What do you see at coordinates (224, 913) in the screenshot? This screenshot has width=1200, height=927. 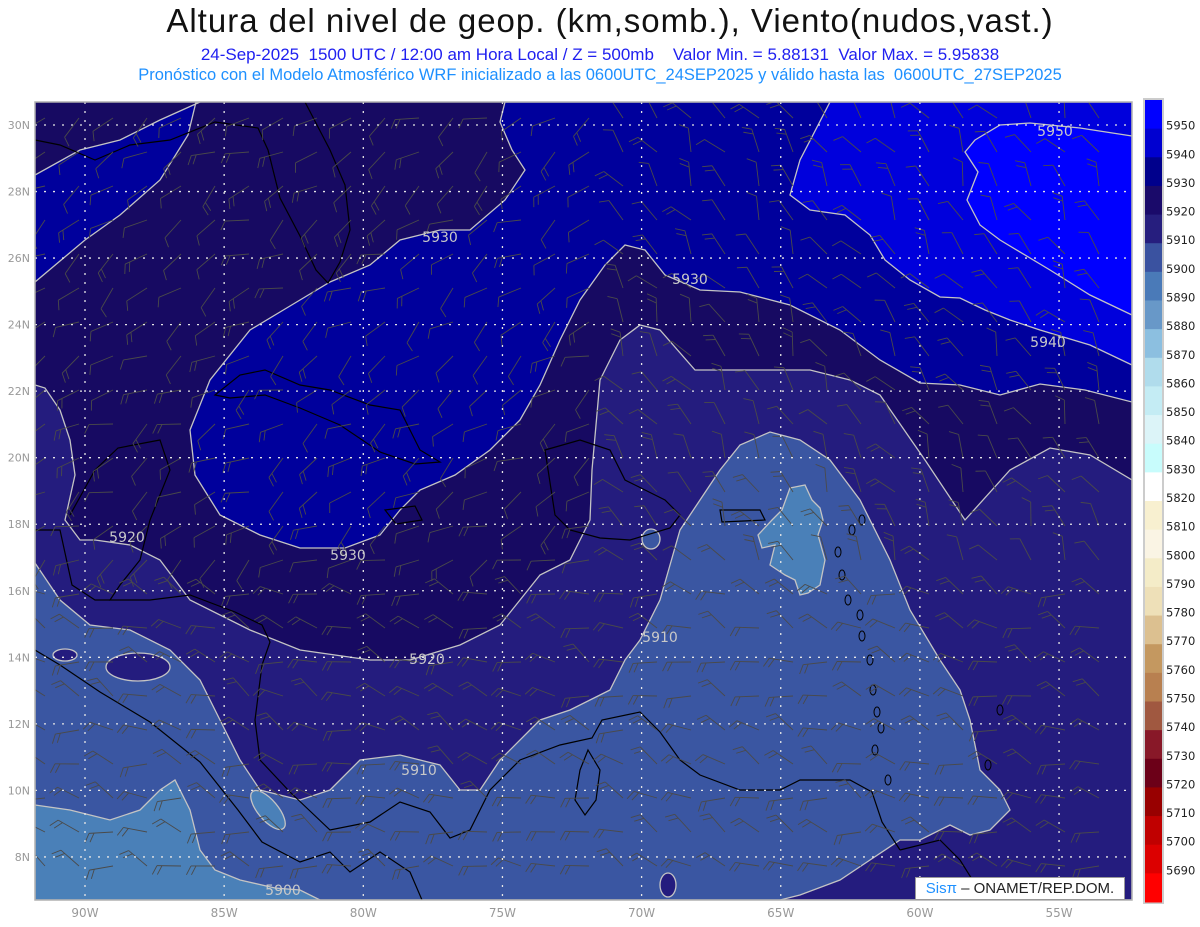 I see `lon-tick-label: 85W` at bounding box center [224, 913].